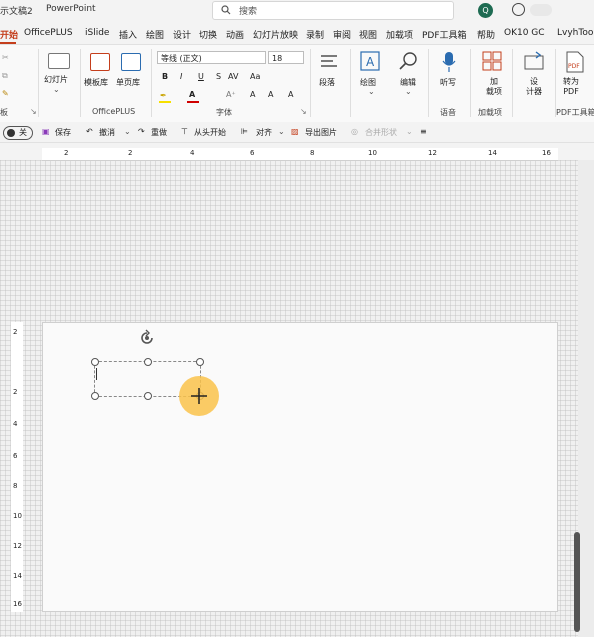 The image size is (594, 637). Describe the element at coordinates (165, 76) in the screenshot. I see `bold-button: B` at that location.